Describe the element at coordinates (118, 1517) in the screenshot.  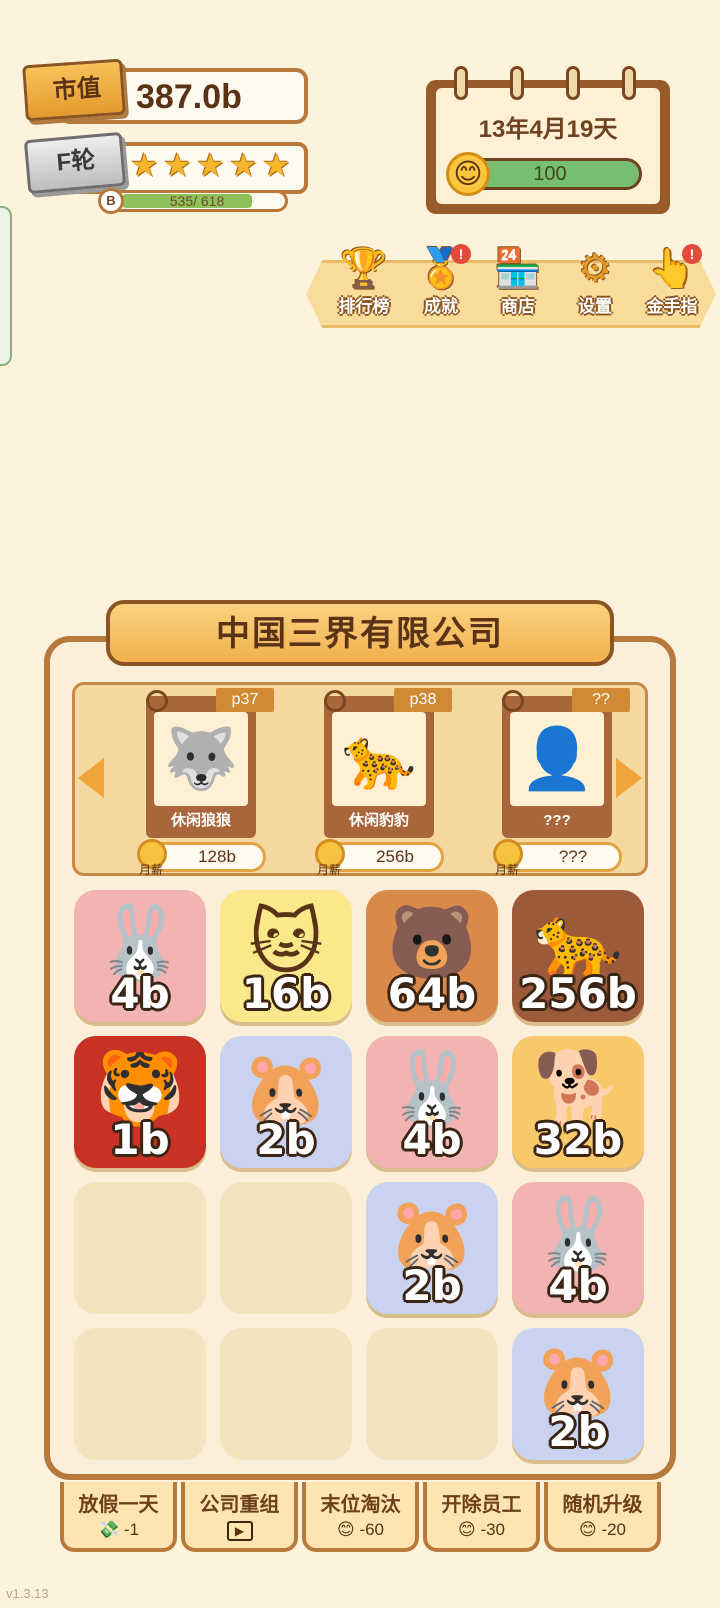
I see `day-off-button: 放假一天 💸 -1` at that location.